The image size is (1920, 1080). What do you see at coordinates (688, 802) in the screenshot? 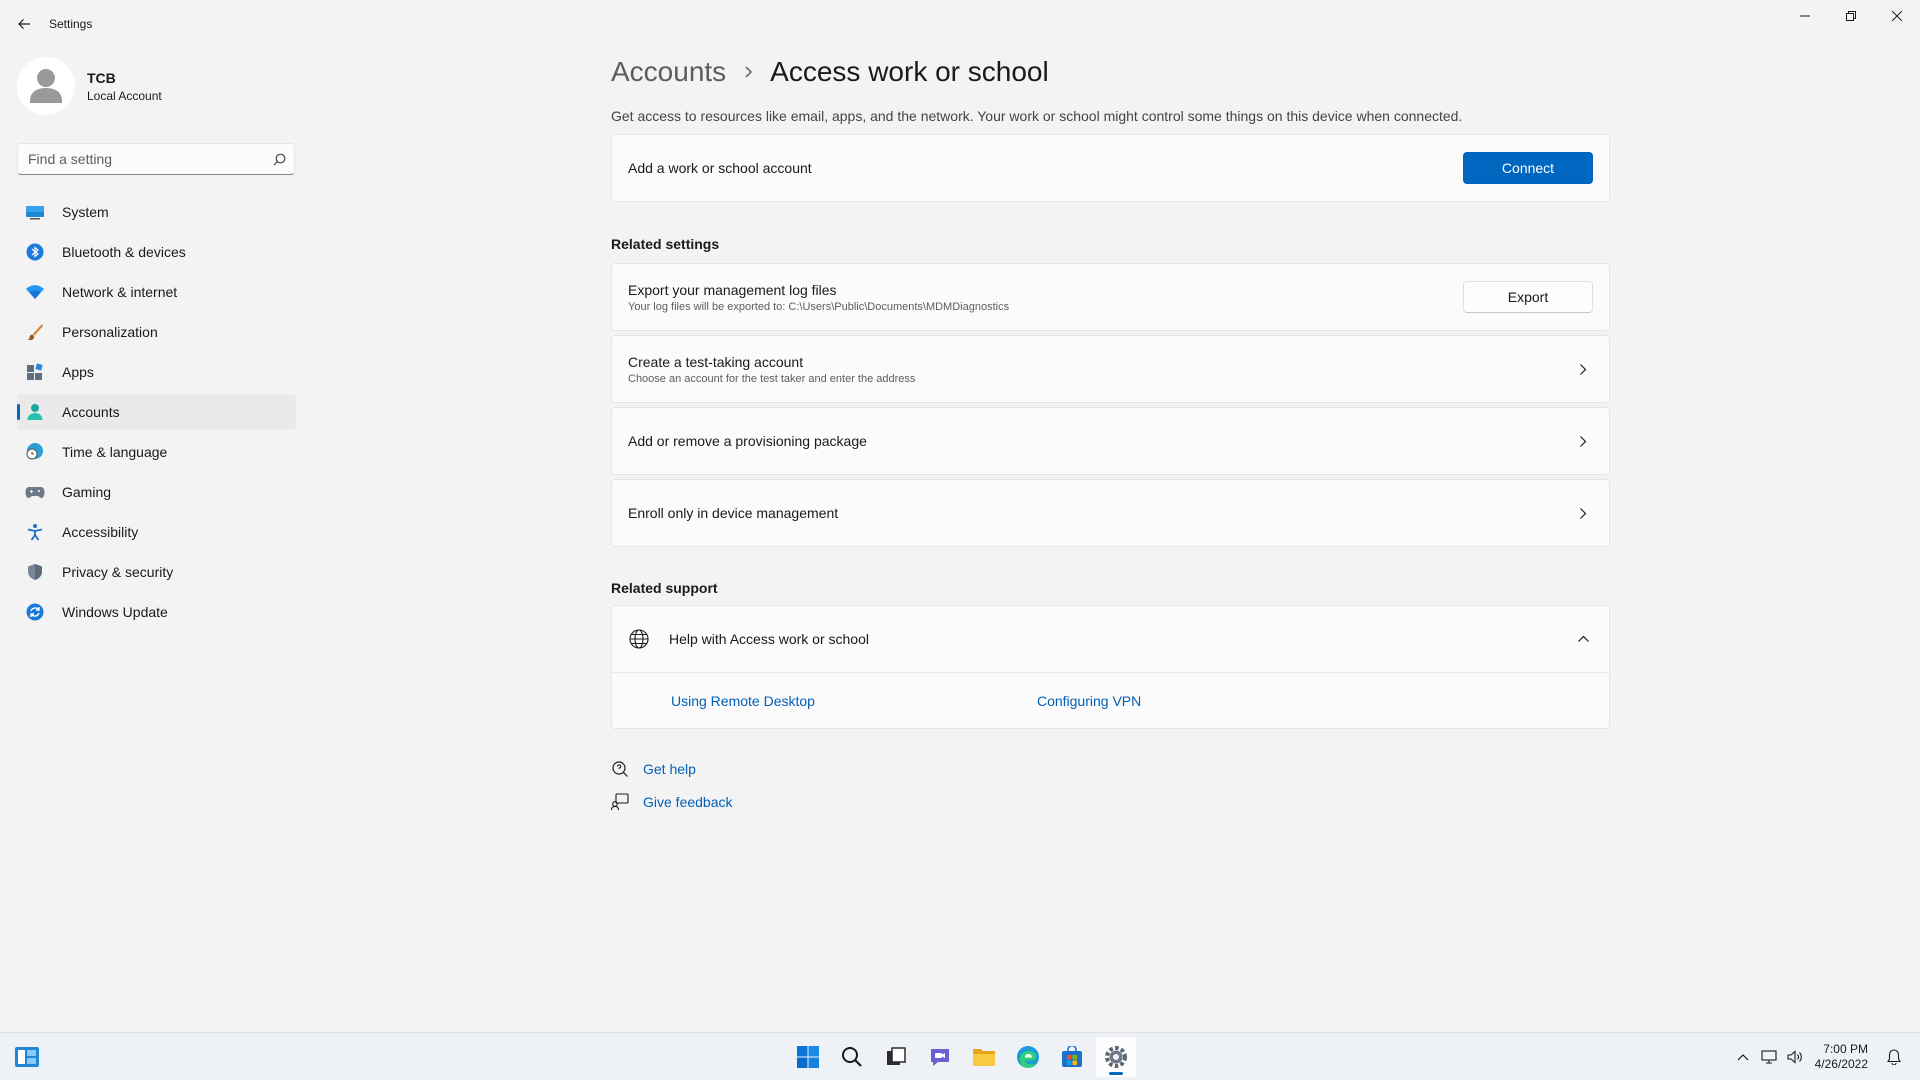
I see `give-feedback-link: Give feedback` at bounding box center [688, 802].